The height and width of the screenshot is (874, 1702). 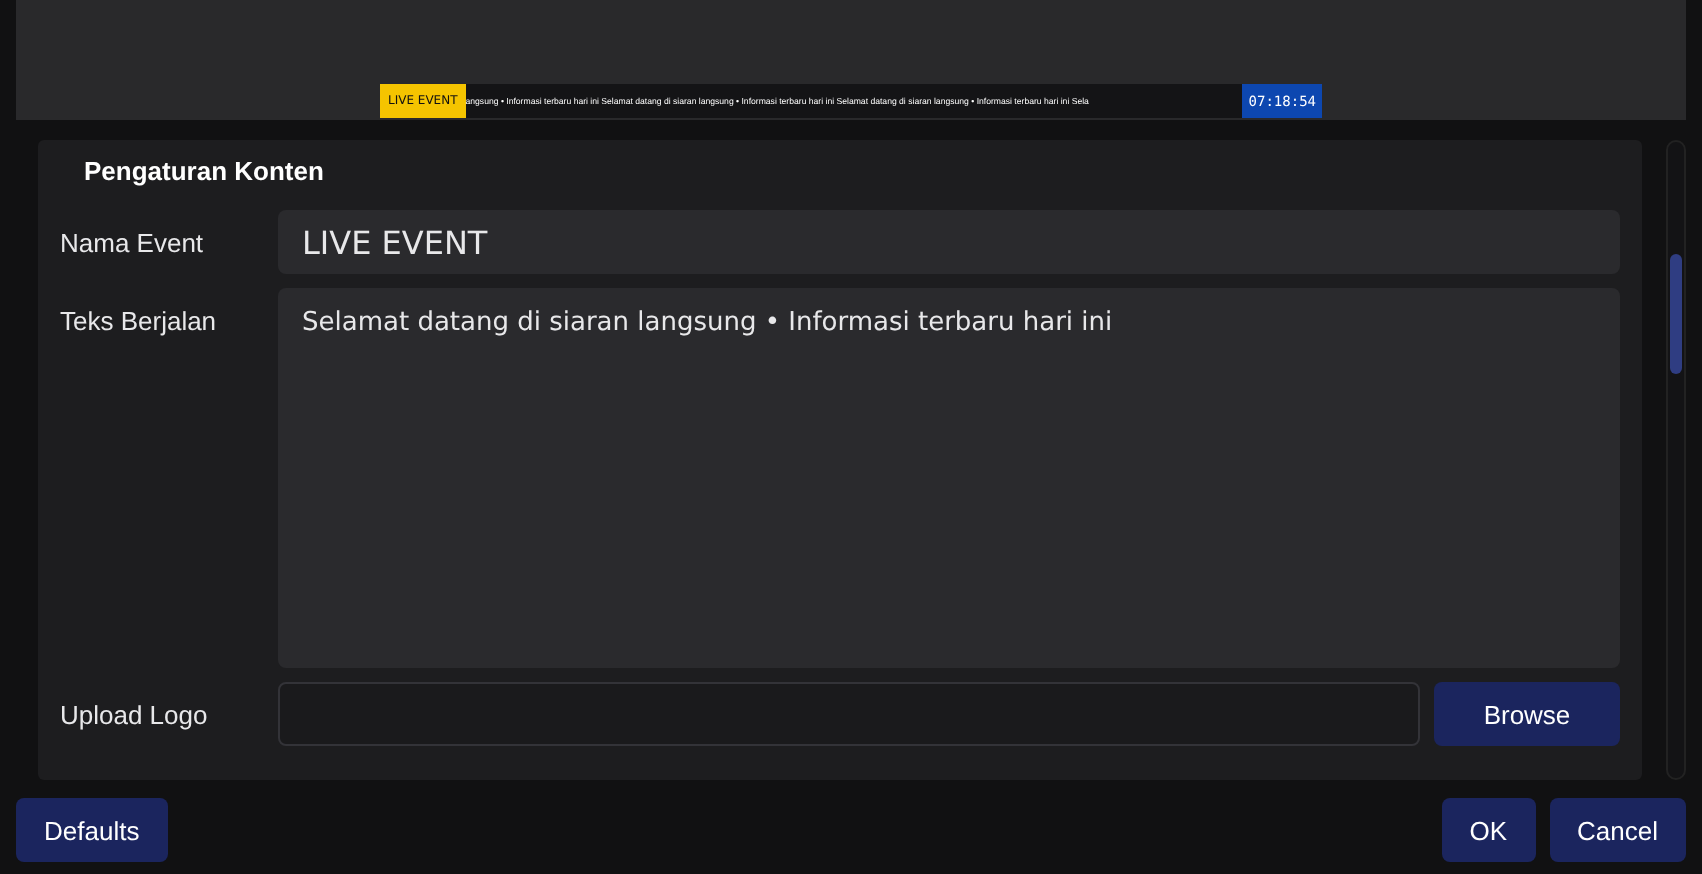 What do you see at coordinates (135, 716) in the screenshot?
I see `field-label: Upload Logo` at bounding box center [135, 716].